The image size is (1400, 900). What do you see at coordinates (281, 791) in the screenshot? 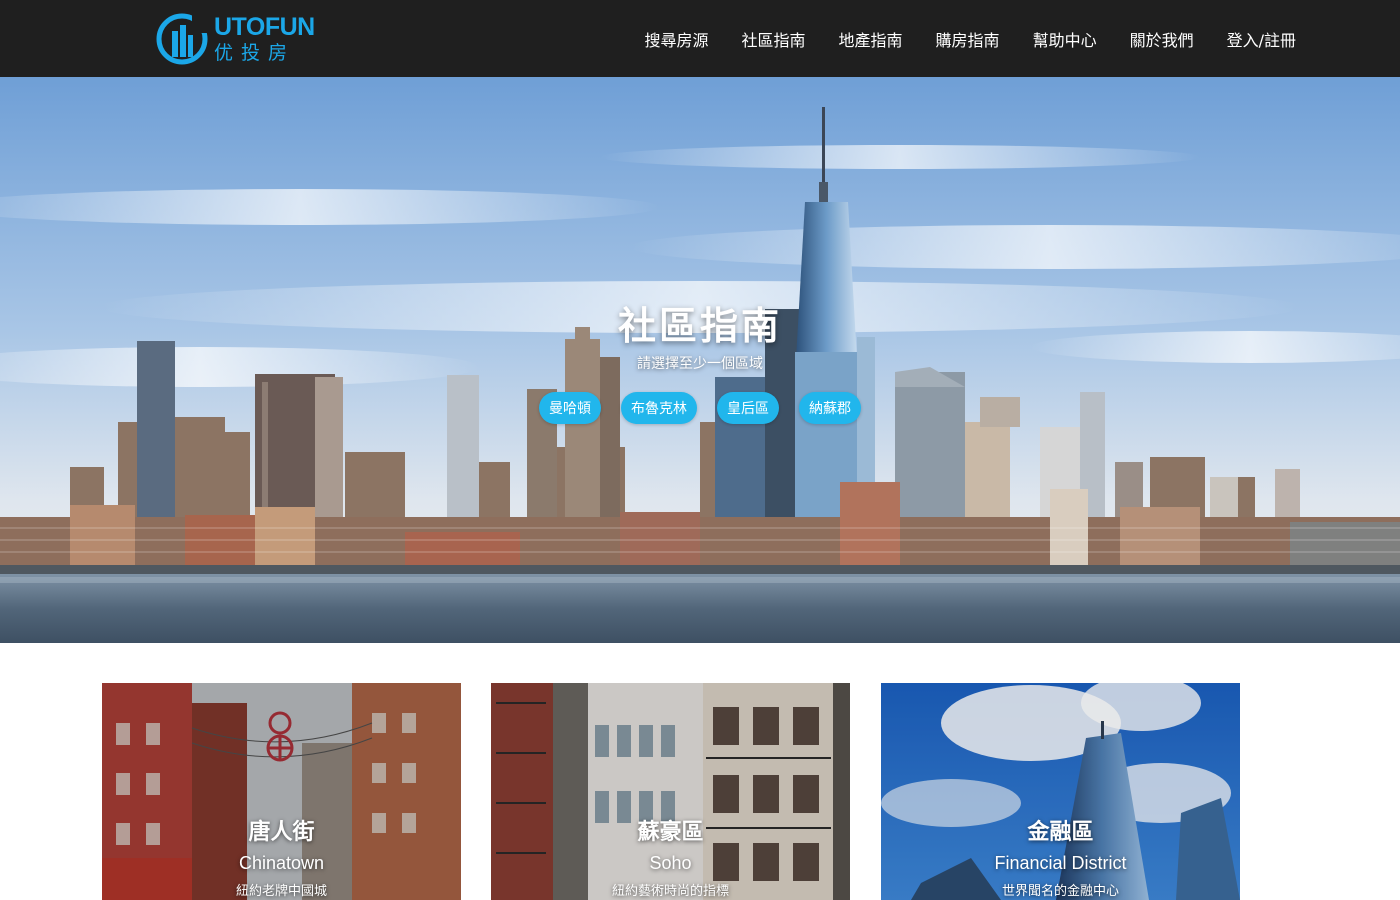
I see `neighborhood-card-chinatown: 唐人街 Chinatown 紐約老牌中國城` at bounding box center [281, 791].